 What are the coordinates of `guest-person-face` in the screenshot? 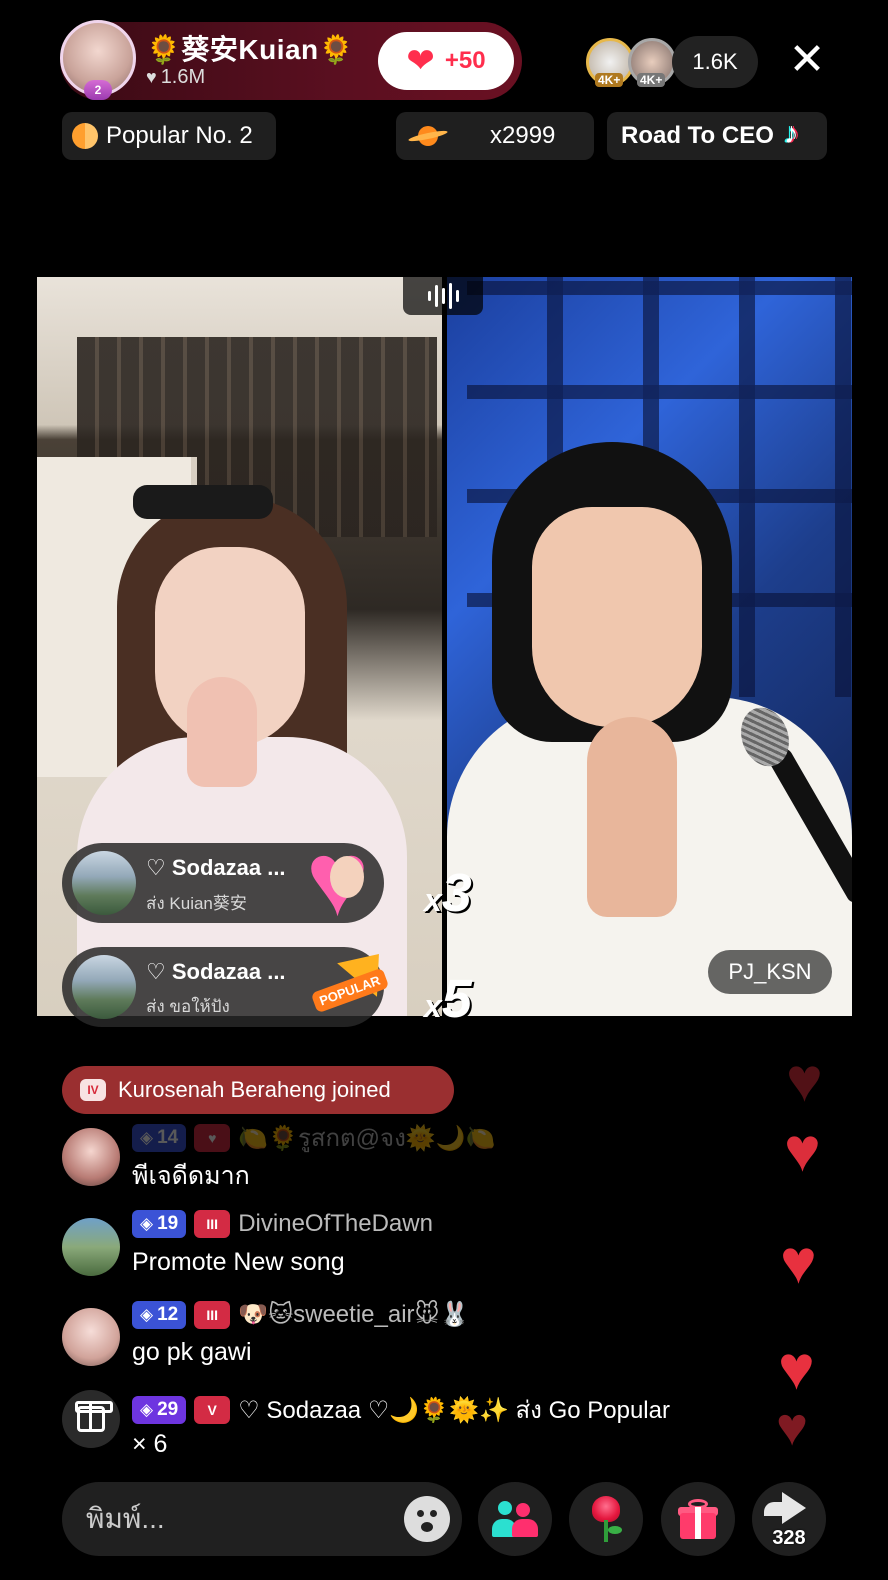 It's located at (617, 617).